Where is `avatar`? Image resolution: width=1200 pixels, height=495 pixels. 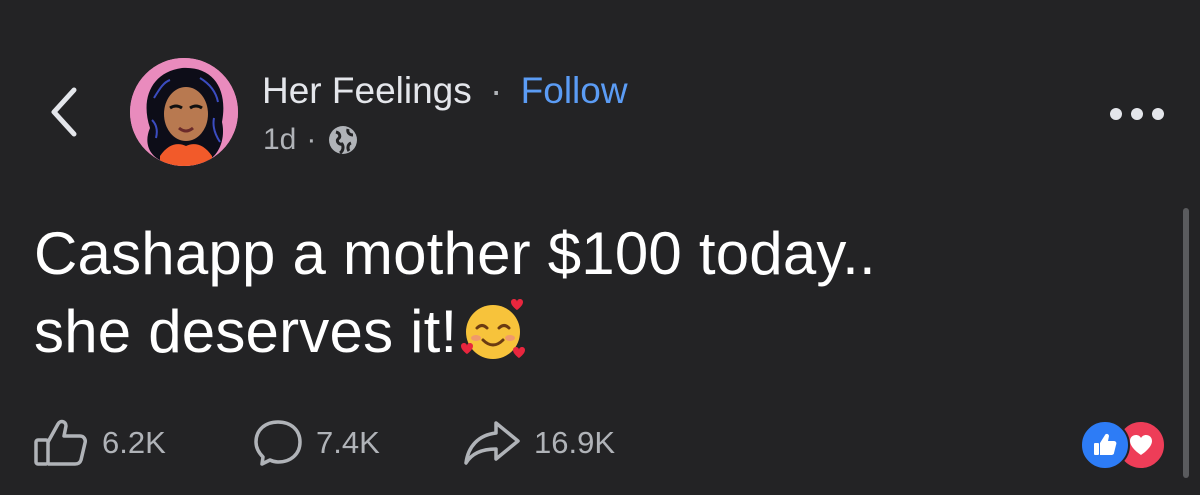
avatar is located at coordinates (184, 112).